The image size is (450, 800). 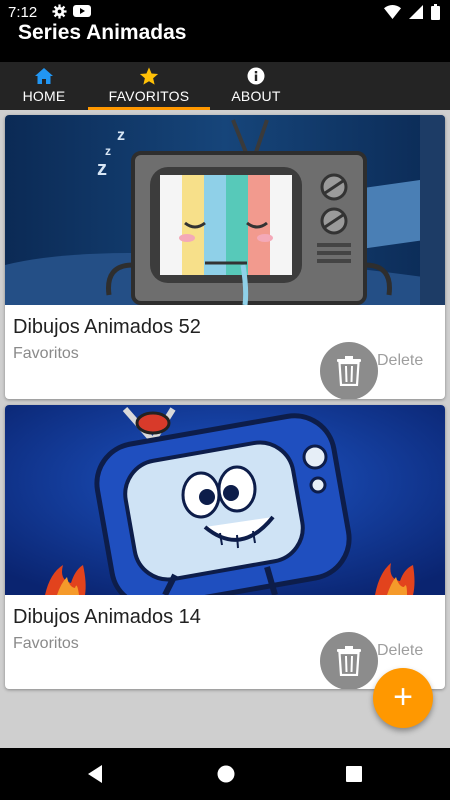 What do you see at coordinates (44, 96) in the screenshot?
I see `tab-home-label: HOME` at bounding box center [44, 96].